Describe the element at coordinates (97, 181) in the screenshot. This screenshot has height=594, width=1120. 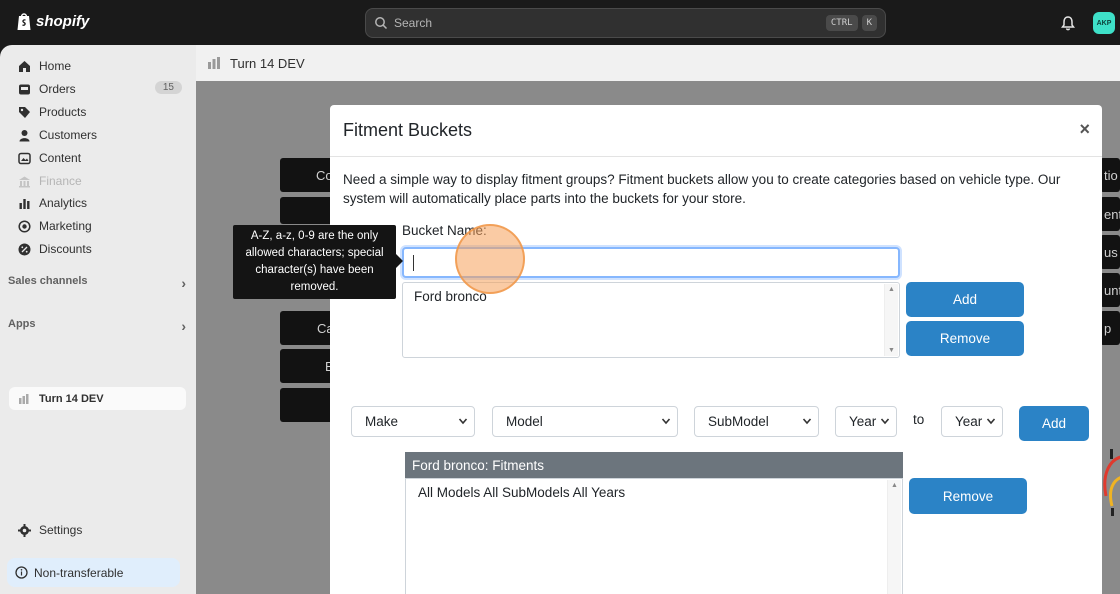
I see `sidebar-item-finance: Finance` at that location.